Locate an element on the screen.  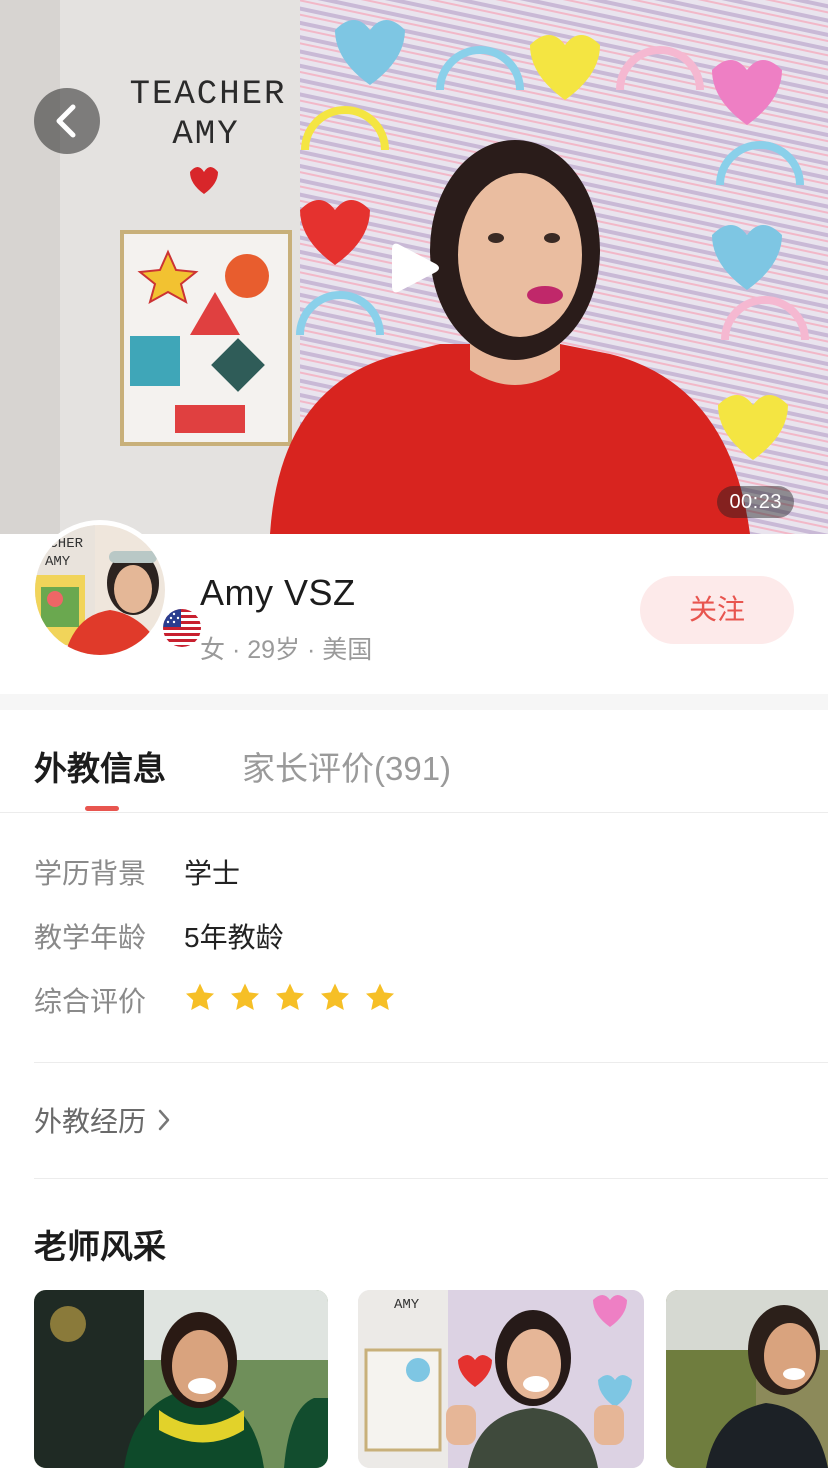
teacher-meta: 女 · 29岁 · 美国 is located at coordinates (286, 650).